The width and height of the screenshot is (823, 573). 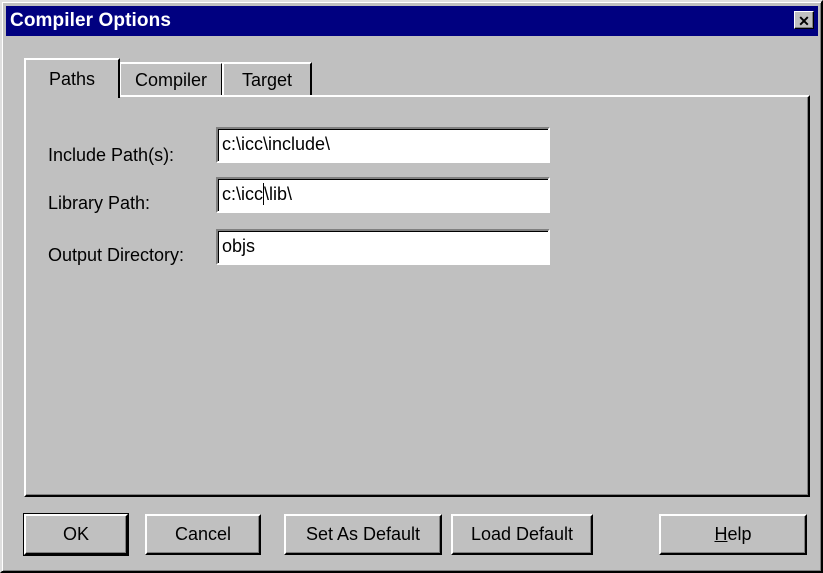 I want to click on cancel-button-label: Cancel, so click(x=203, y=534).